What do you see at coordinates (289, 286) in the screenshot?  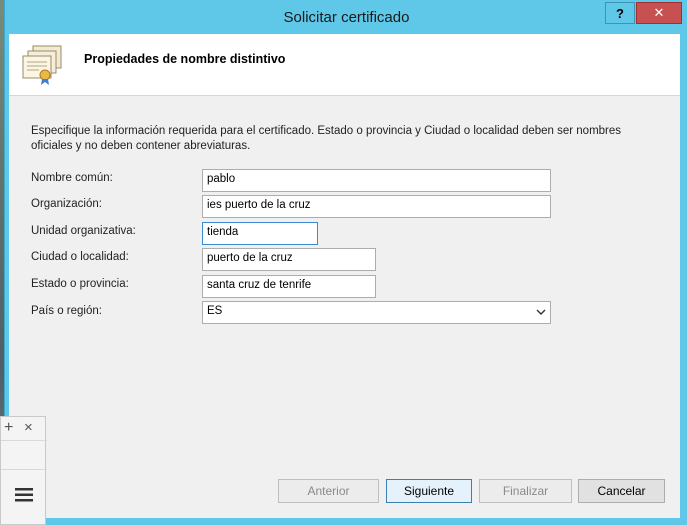 I see `state-field: santa cruz de tenrife` at bounding box center [289, 286].